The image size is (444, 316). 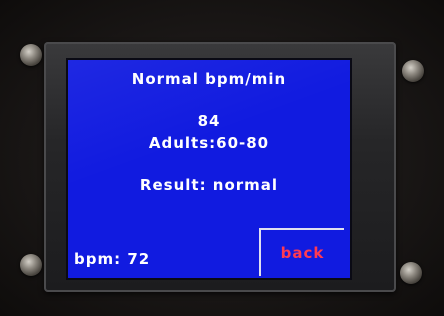 What do you see at coordinates (209, 121) in the screenshot?
I see `bpm-value: 84` at bounding box center [209, 121].